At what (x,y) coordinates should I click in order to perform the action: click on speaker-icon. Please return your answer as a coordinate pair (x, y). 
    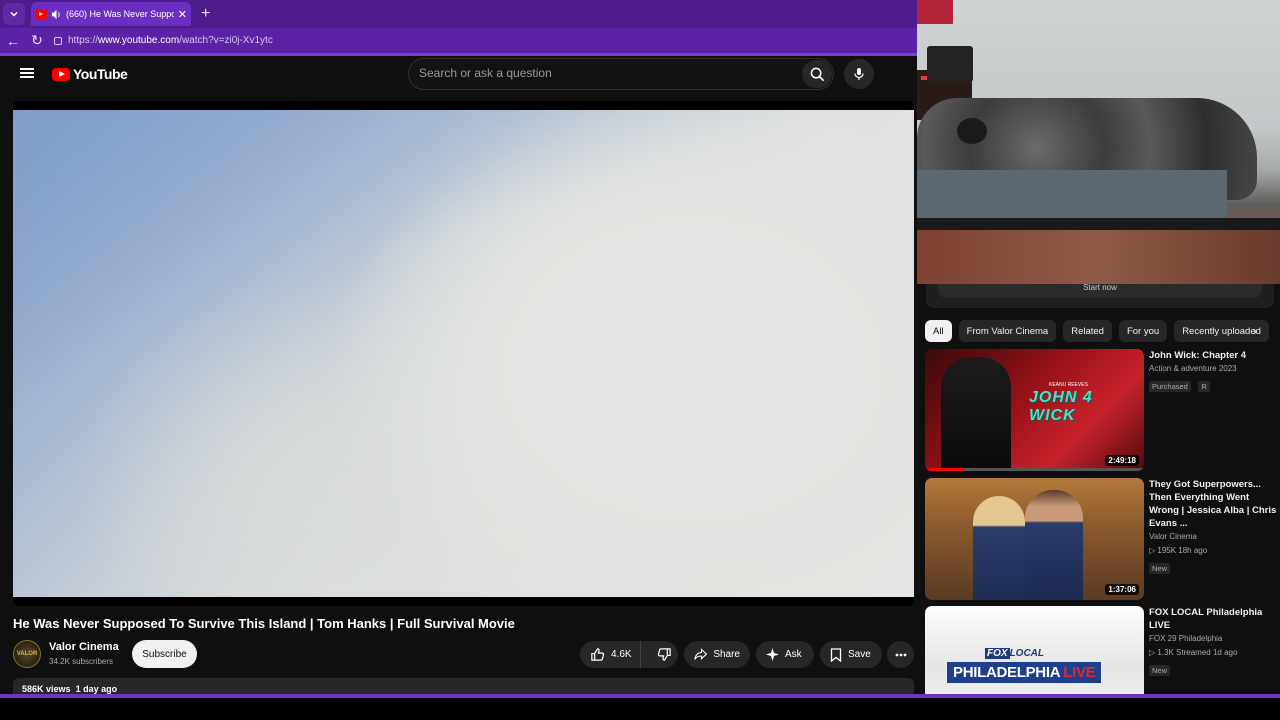
    Looking at the image, I should click on (56, 14).